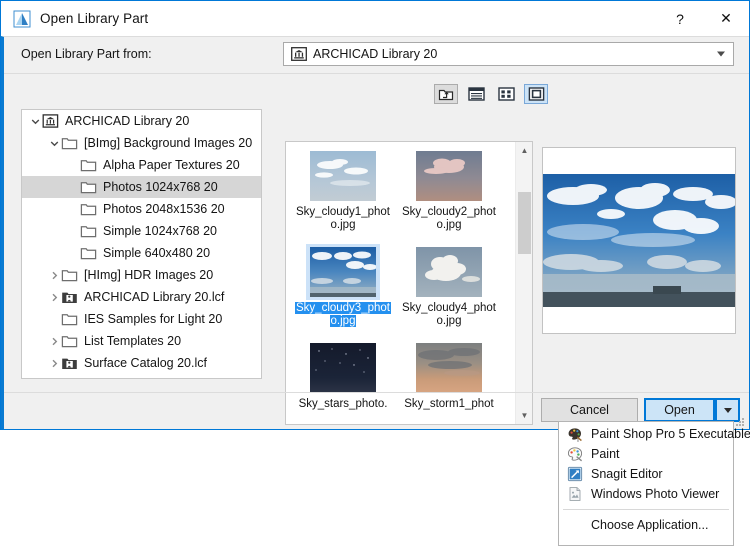  I want to click on resize-grip, so click(740, 421).